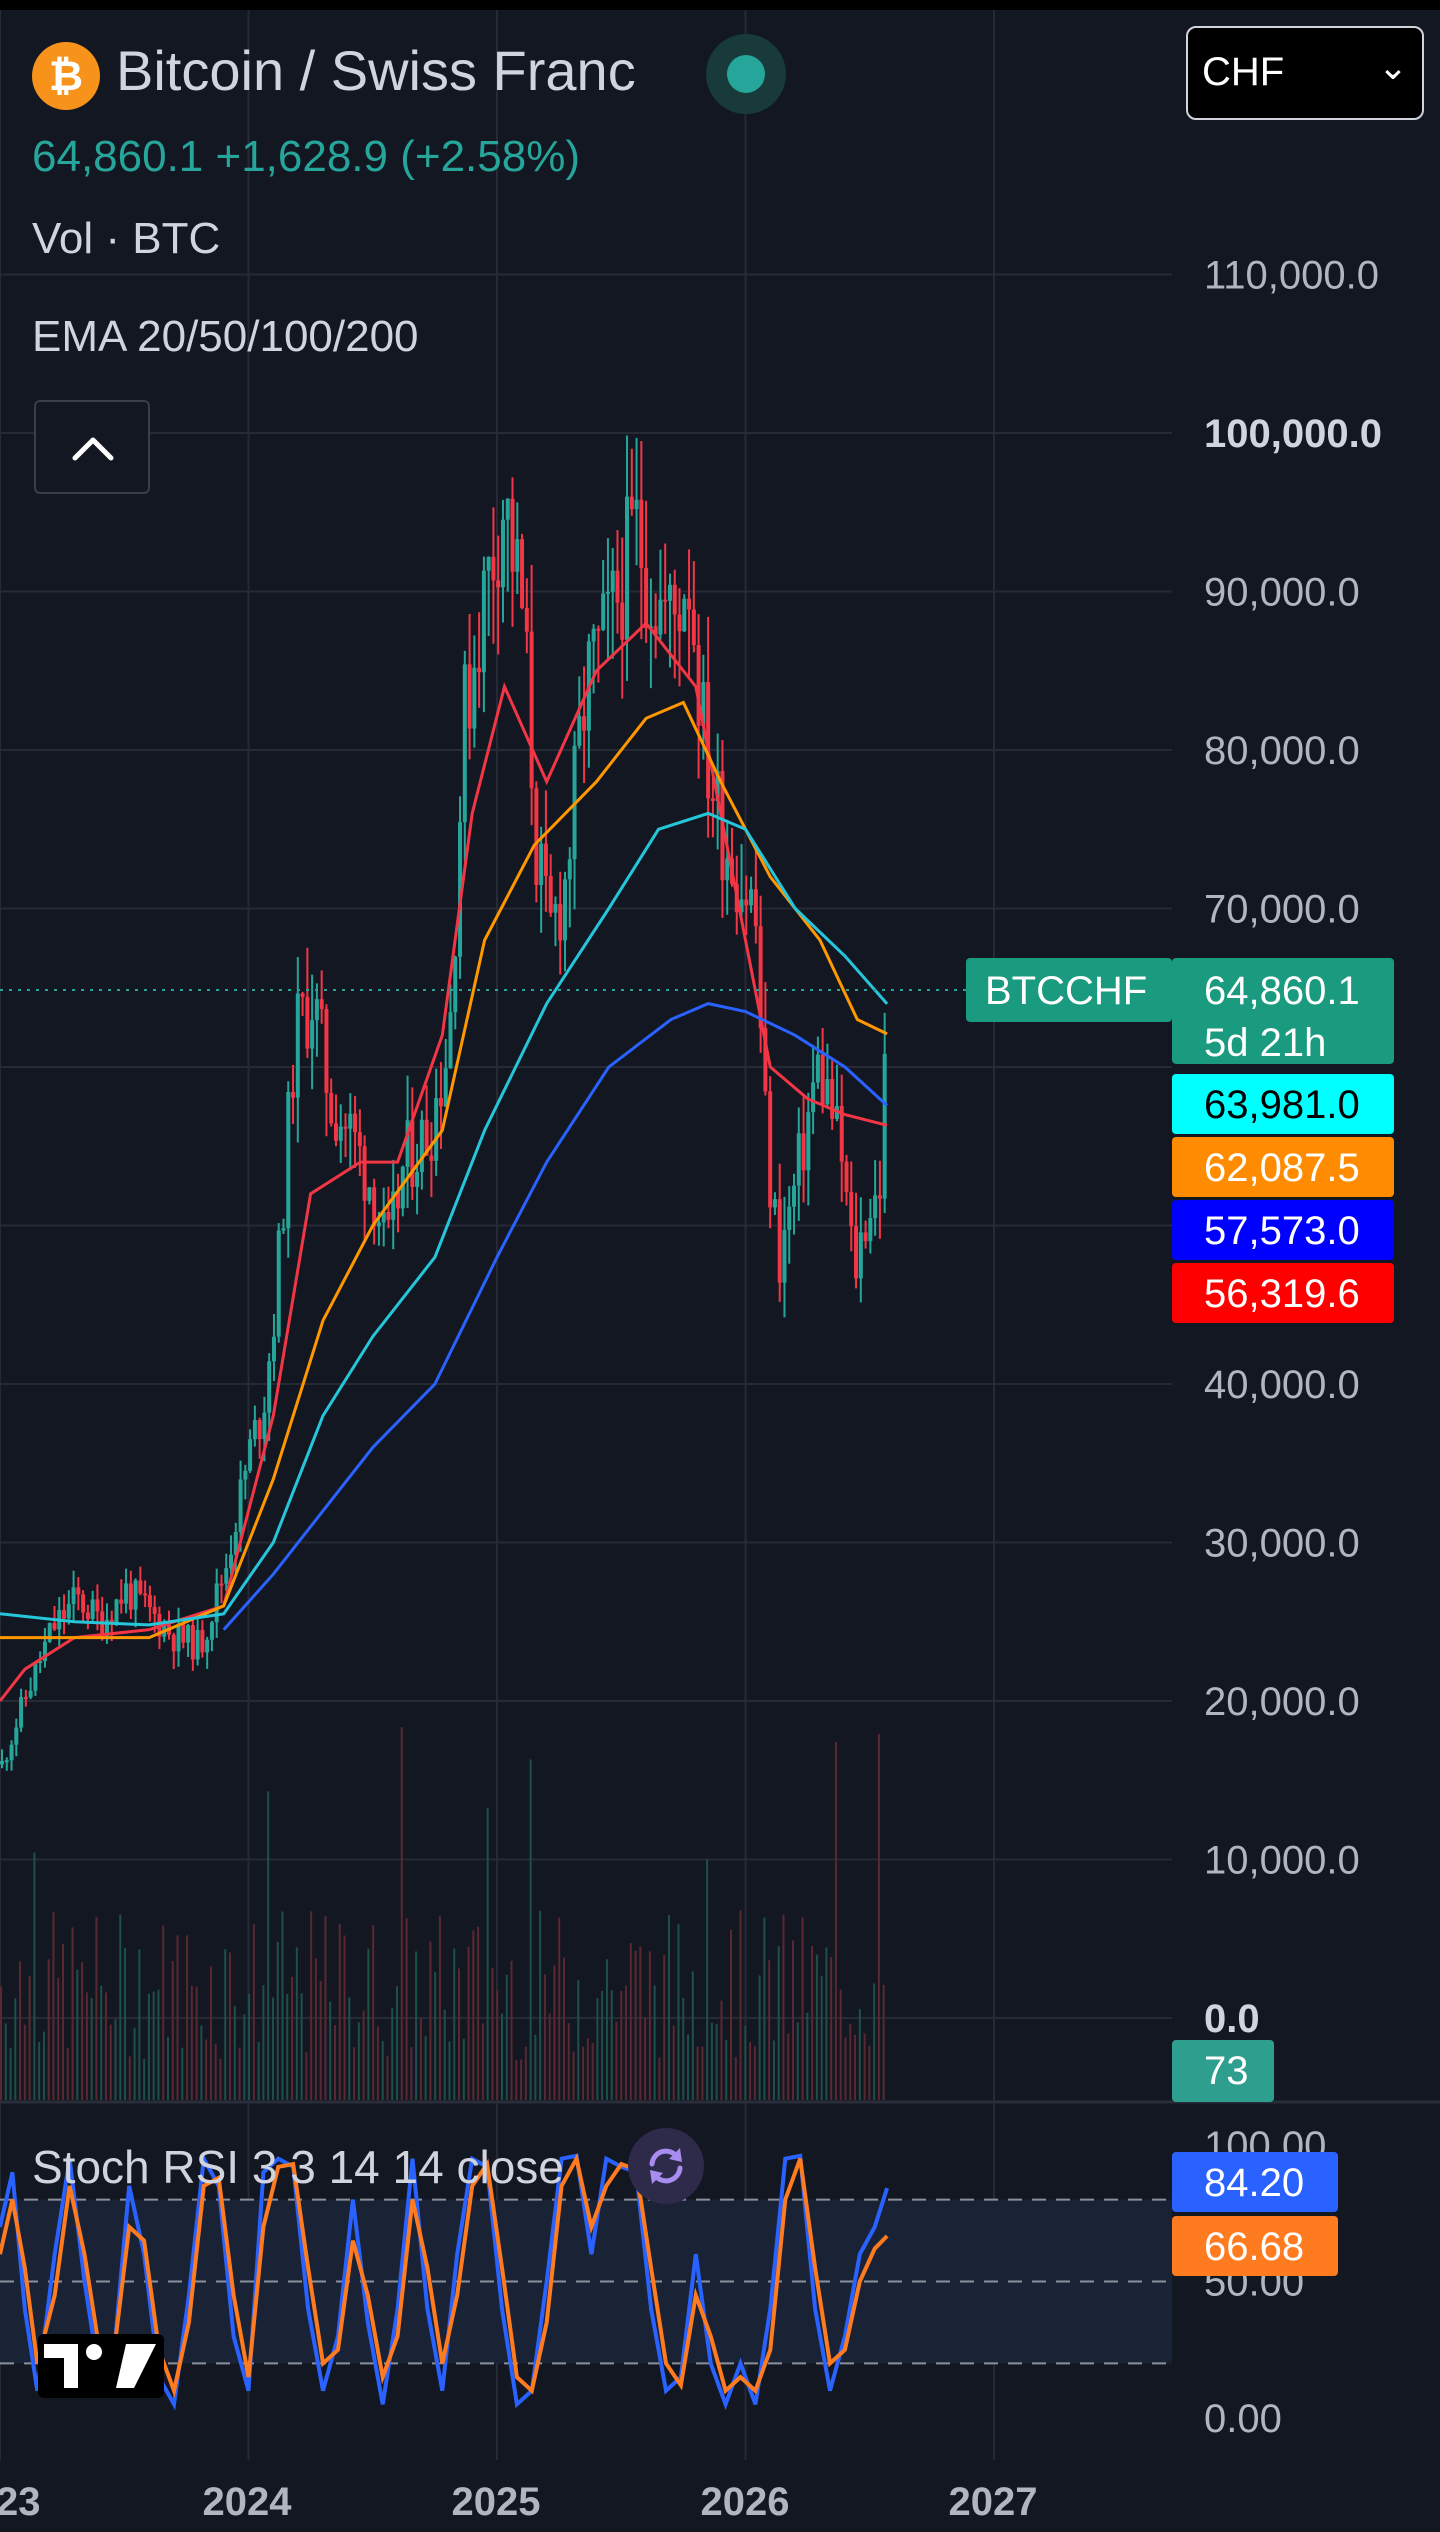 The height and width of the screenshot is (2532, 1440). I want to click on stoch-rsi-label: Stoch RSI 3 3 14 14 close, so click(298, 2167).